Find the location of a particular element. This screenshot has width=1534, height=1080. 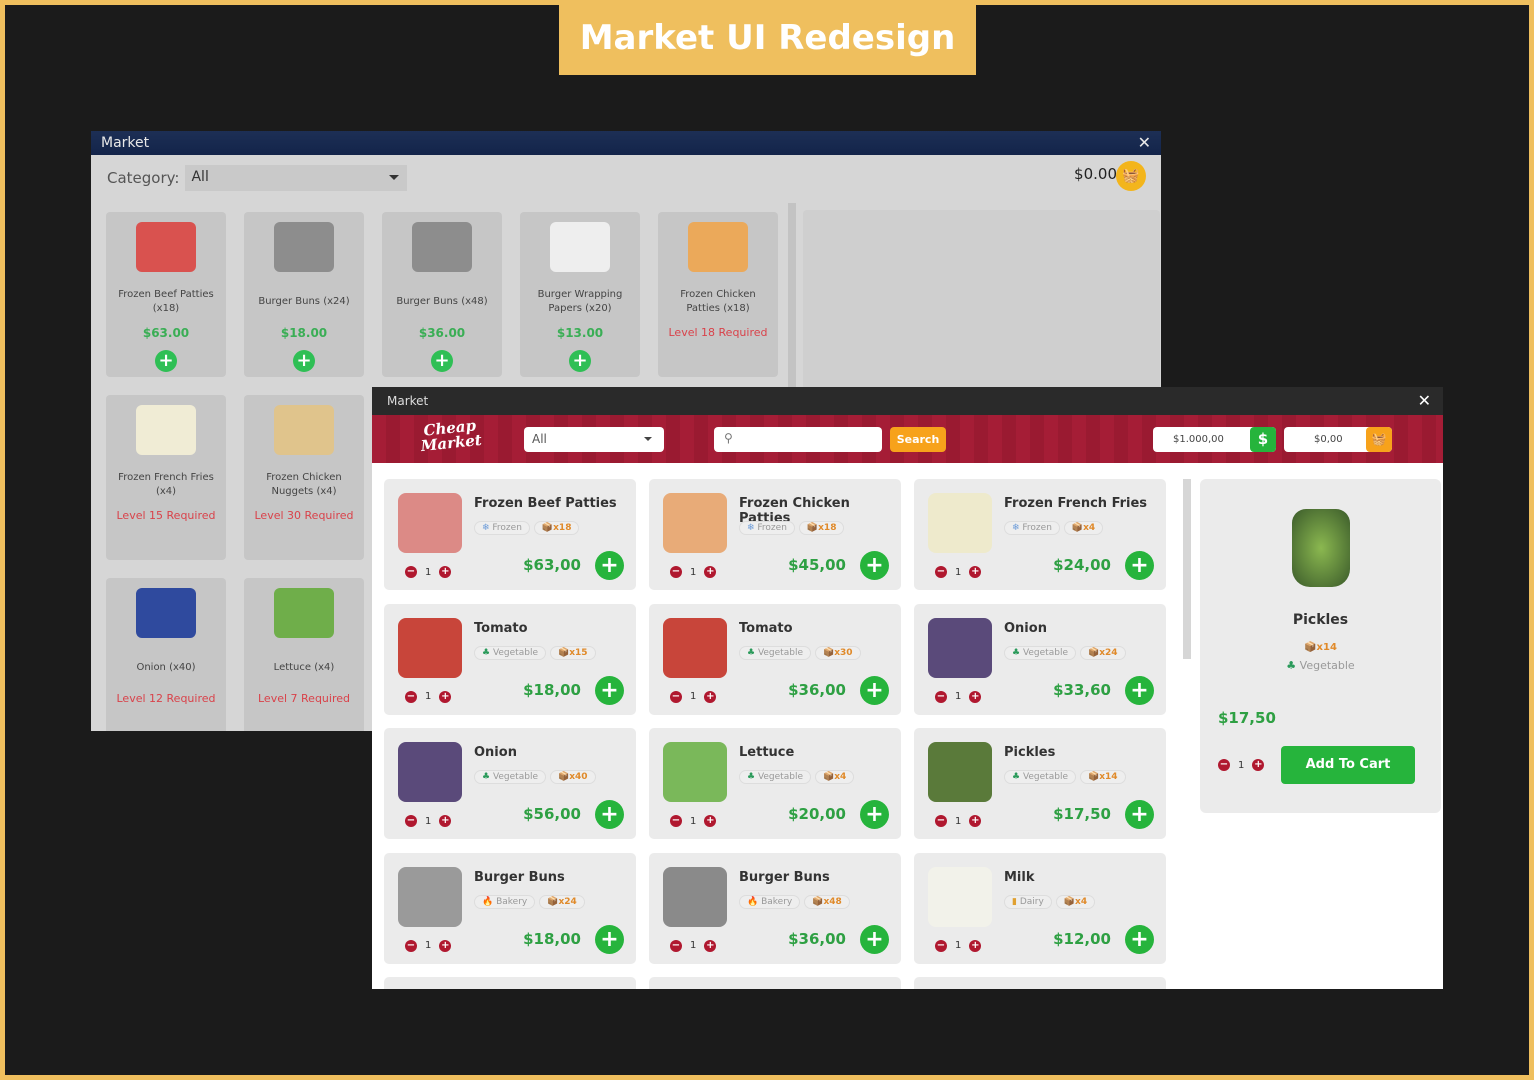

product-card: Pickles ♣ Vegetable 📦x14 −1 + $17,50 + is located at coordinates (1040, 783).